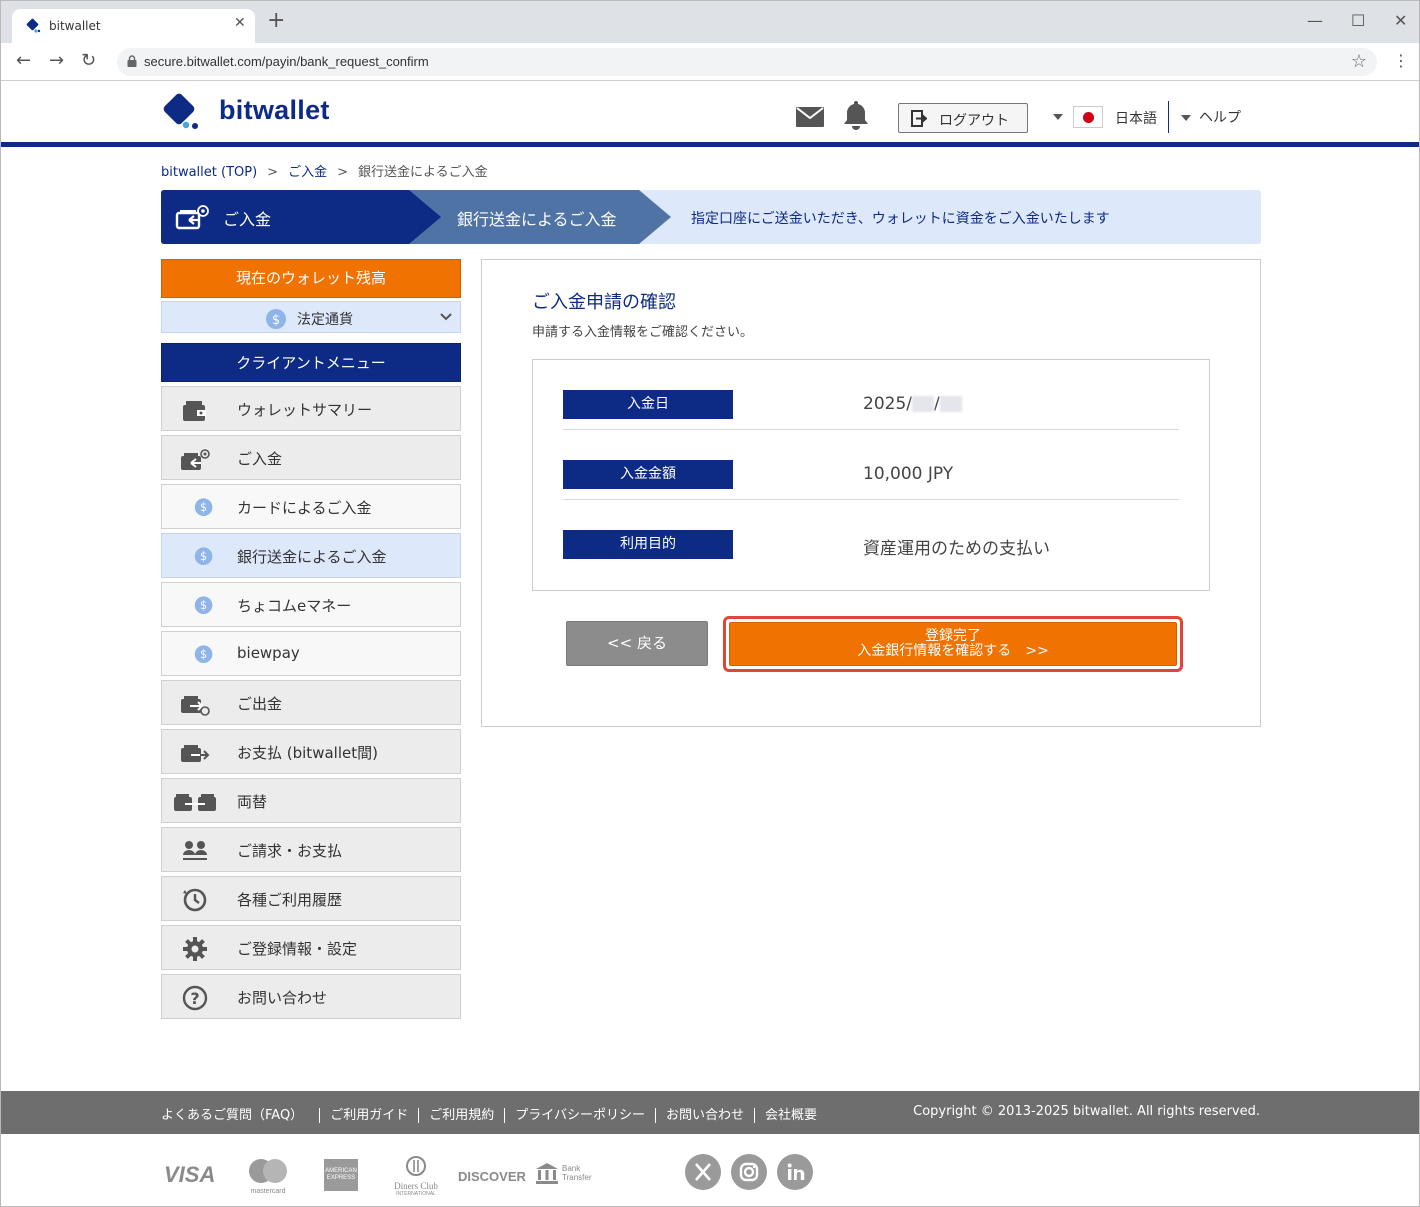 Image resolution: width=1420 pixels, height=1207 pixels. Describe the element at coordinates (648, 404) in the screenshot. I see `info-label: 入金日` at that location.